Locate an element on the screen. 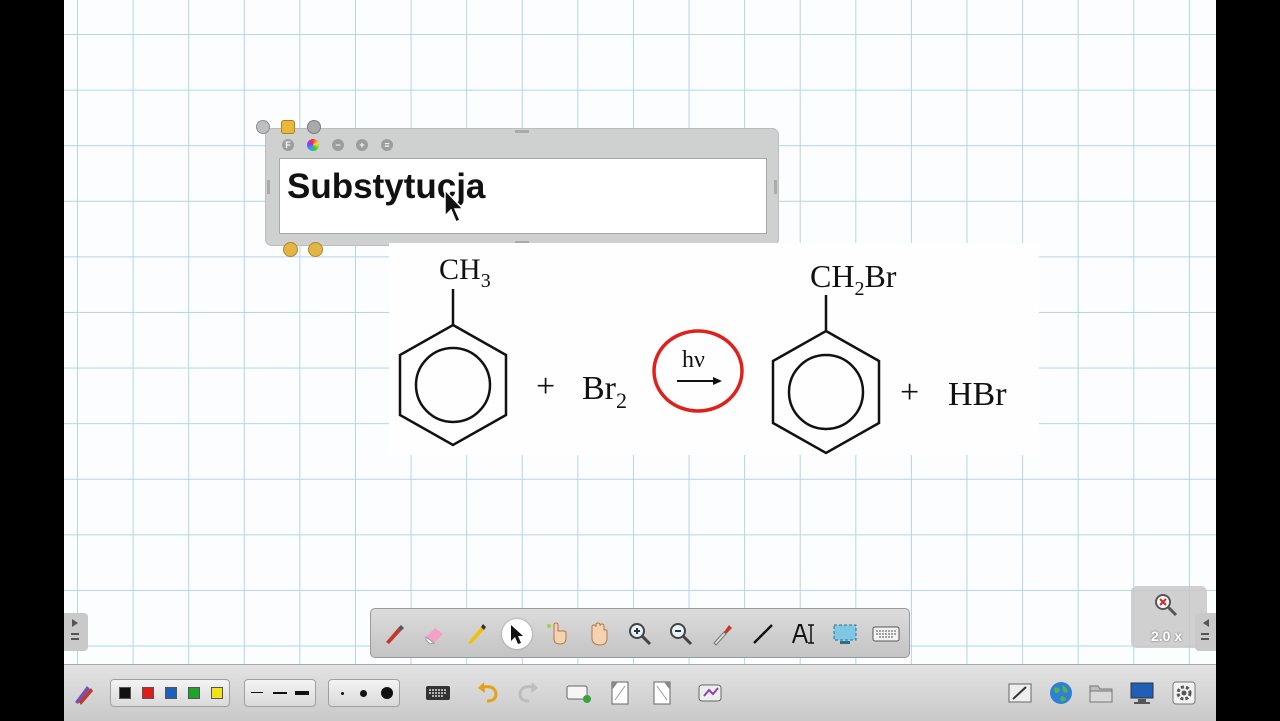 The width and height of the screenshot is (1280, 721). page-sorter-icon is located at coordinates (711, 693).